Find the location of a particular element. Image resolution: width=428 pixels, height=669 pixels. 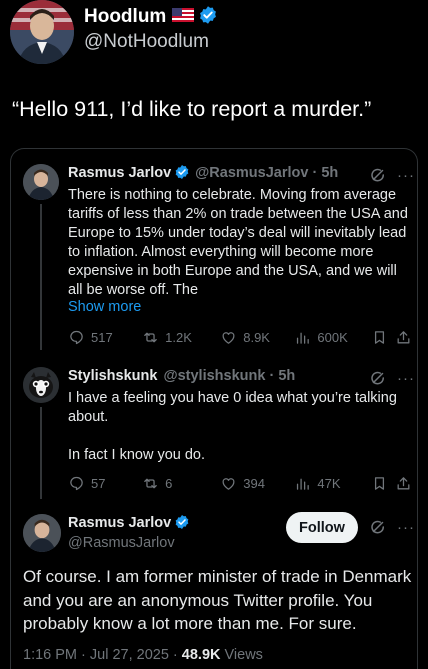

focus-tweet-avatar is located at coordinates (42, 533).